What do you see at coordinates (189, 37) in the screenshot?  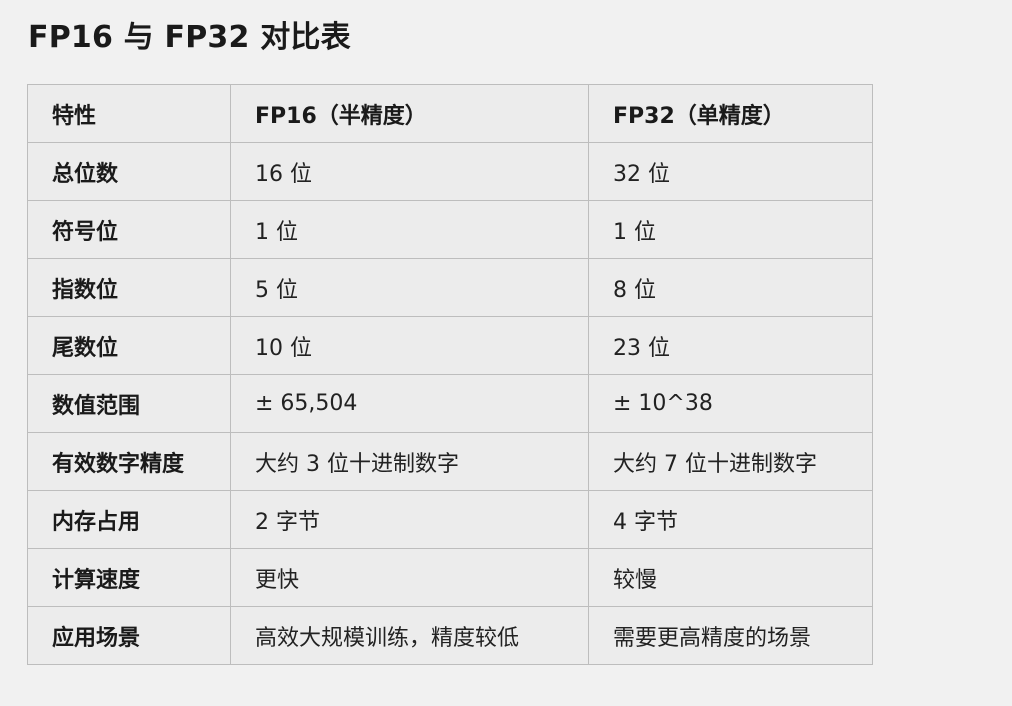 I see `page-title: FP16 与 FP32 对比表` at bounding box center [189, 37].